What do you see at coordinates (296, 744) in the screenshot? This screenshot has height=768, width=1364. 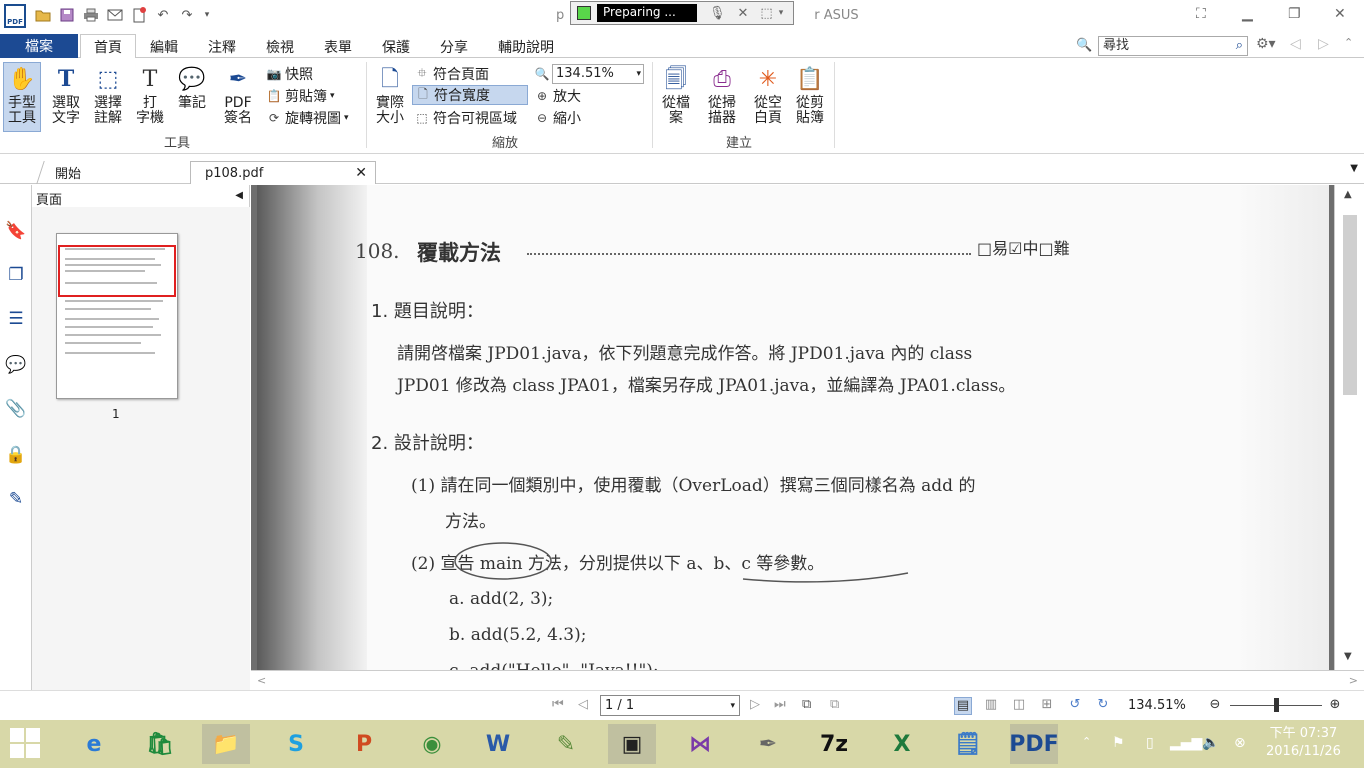 I see `skype-icon: S` at bounding box center [296, 744].